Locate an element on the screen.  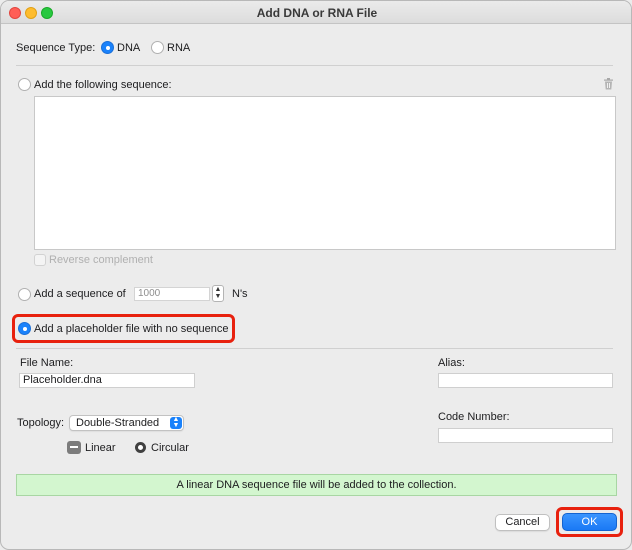
alias-field is located at coordinates (525, 380).